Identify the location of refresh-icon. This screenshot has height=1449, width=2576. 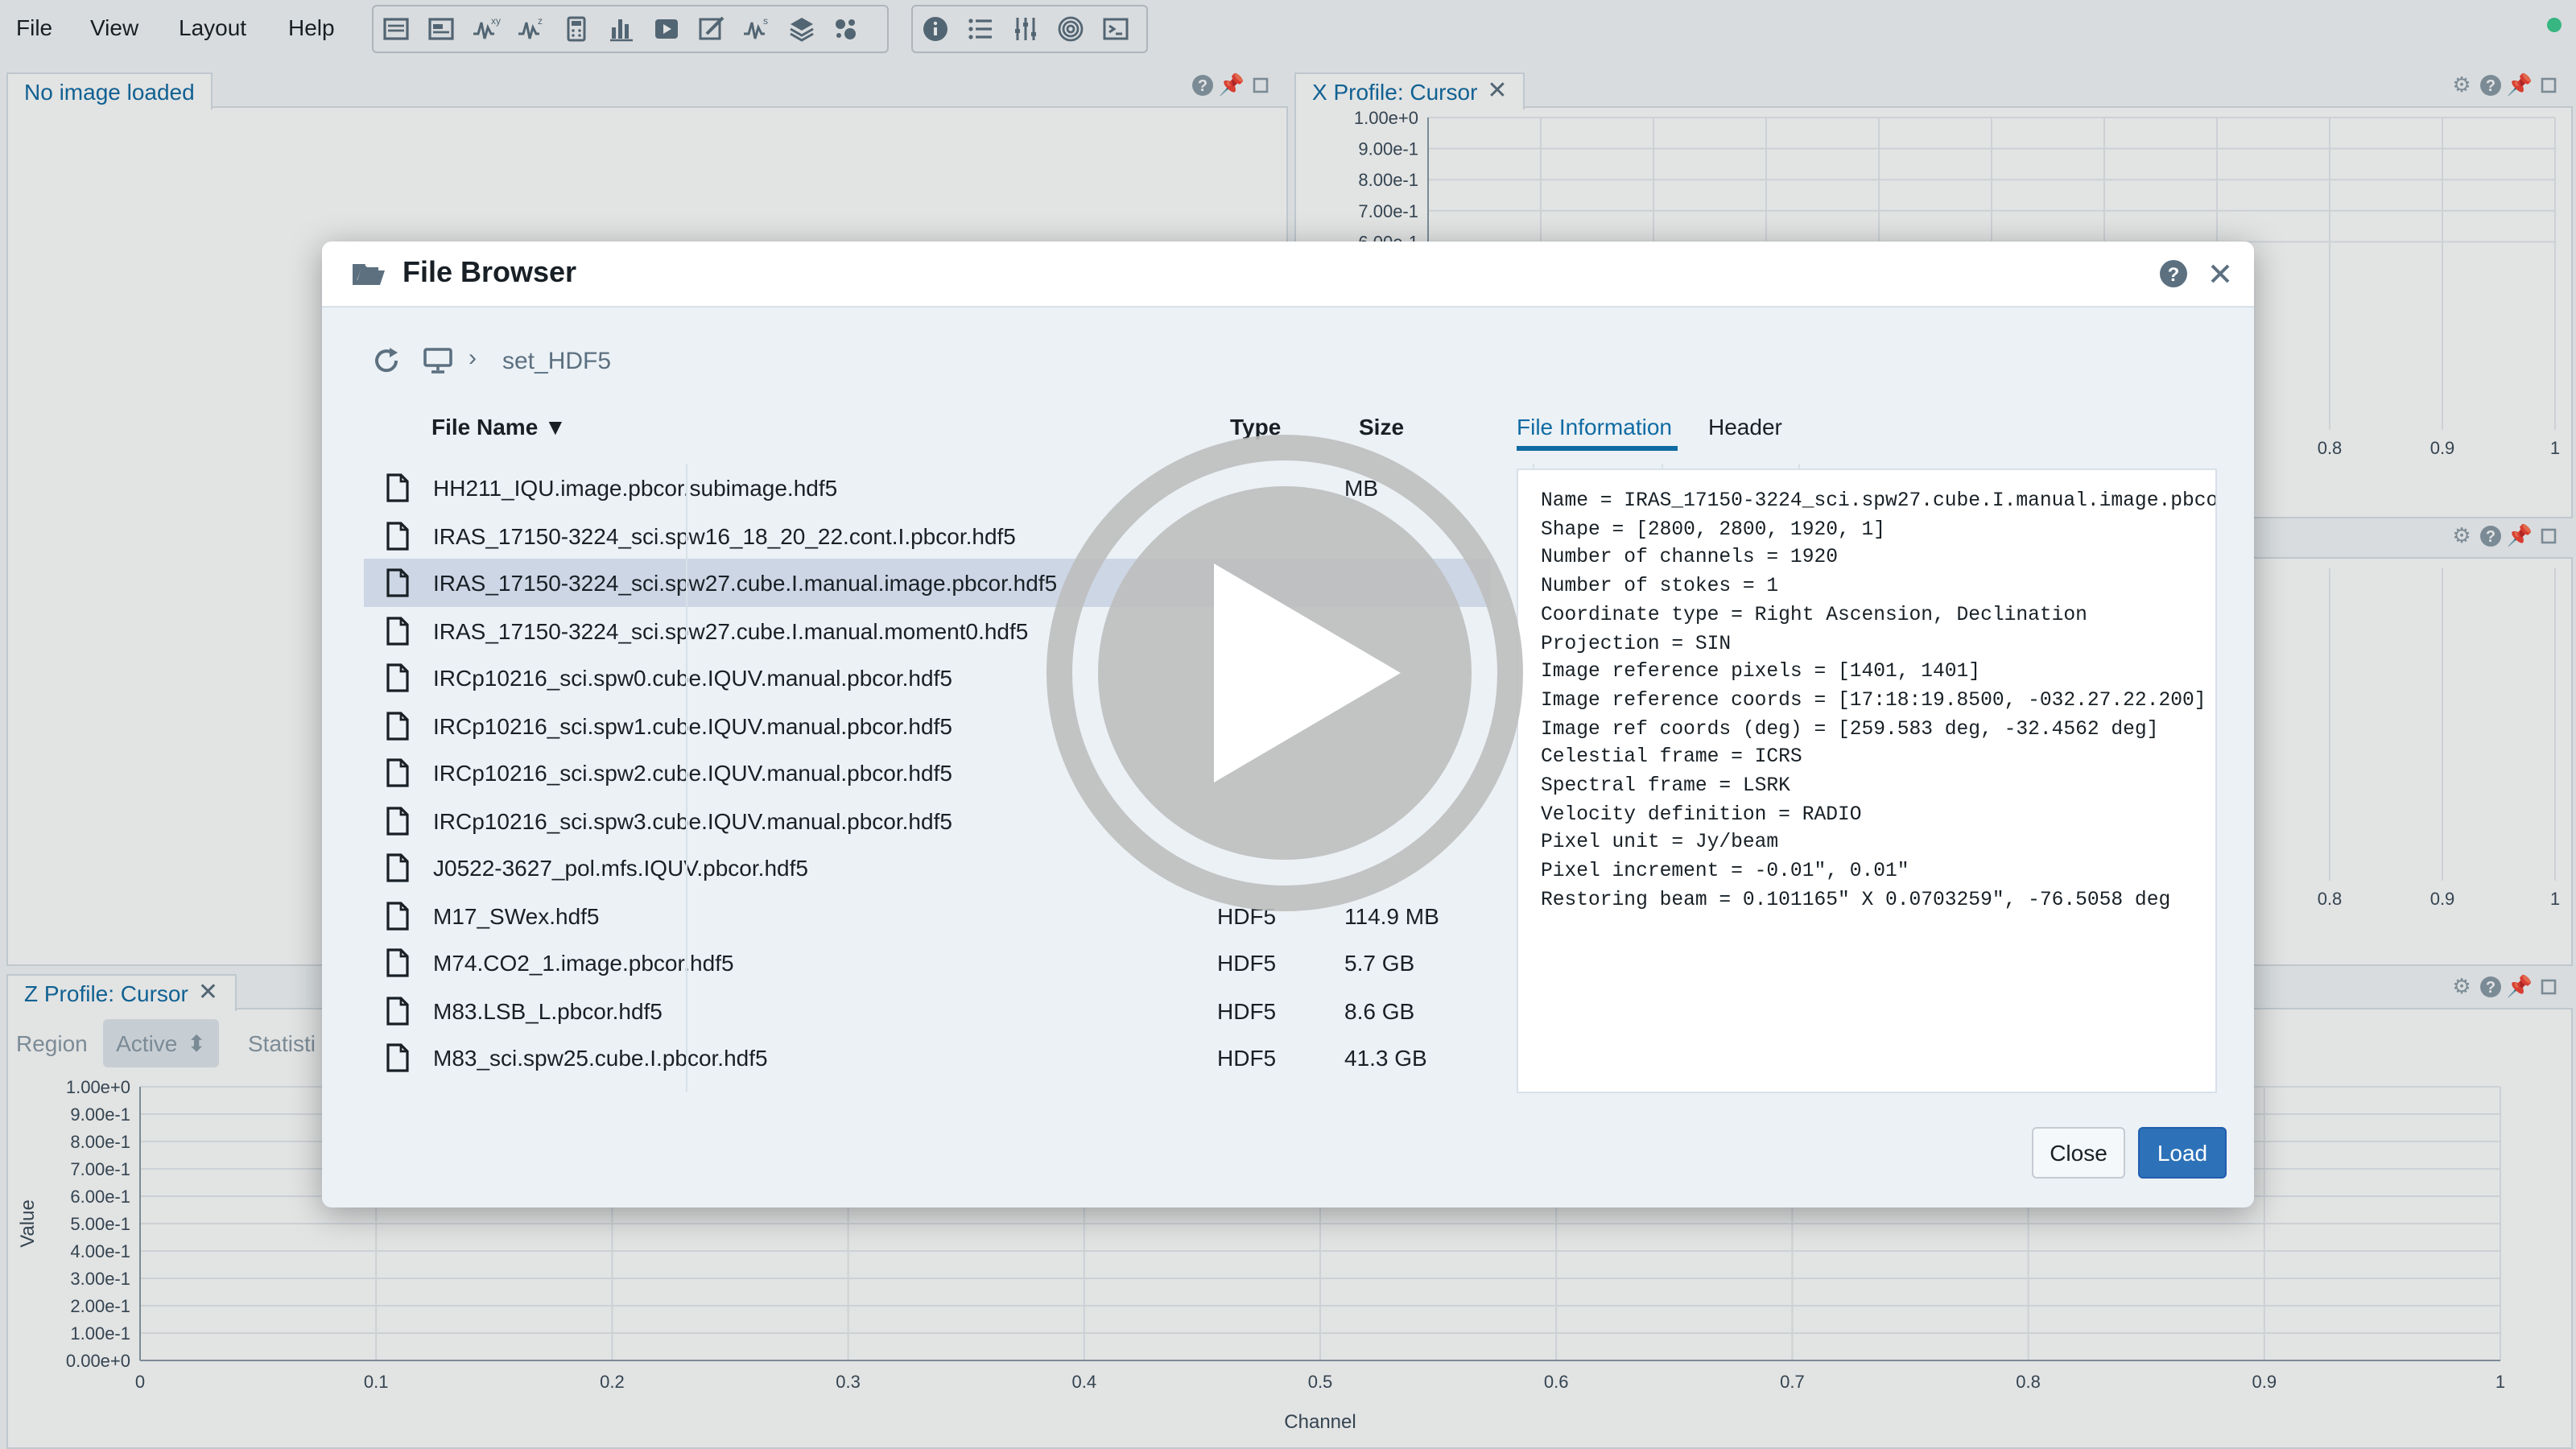
(386, 361).